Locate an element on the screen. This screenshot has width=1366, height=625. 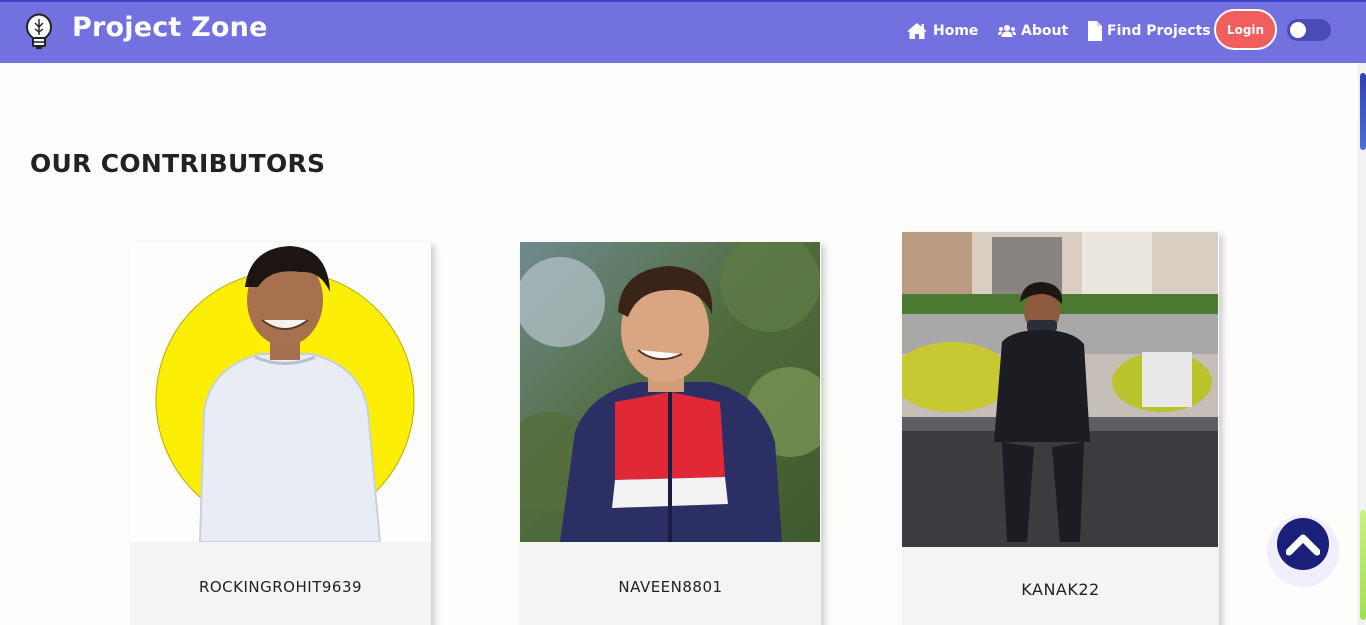
section-title: OUR CONTRIBUTORS is located at coordinates (178, 163).